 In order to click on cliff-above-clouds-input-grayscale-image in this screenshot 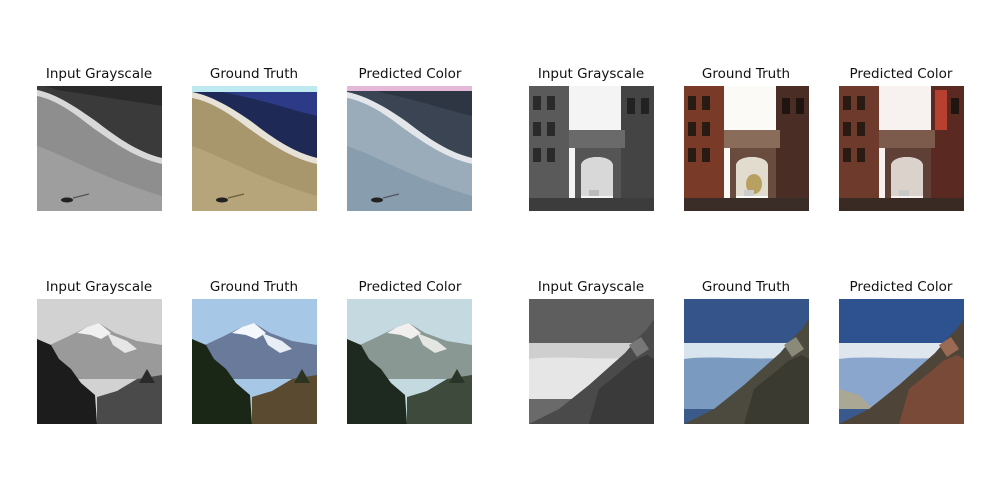, I will do `click(591, 361)`.